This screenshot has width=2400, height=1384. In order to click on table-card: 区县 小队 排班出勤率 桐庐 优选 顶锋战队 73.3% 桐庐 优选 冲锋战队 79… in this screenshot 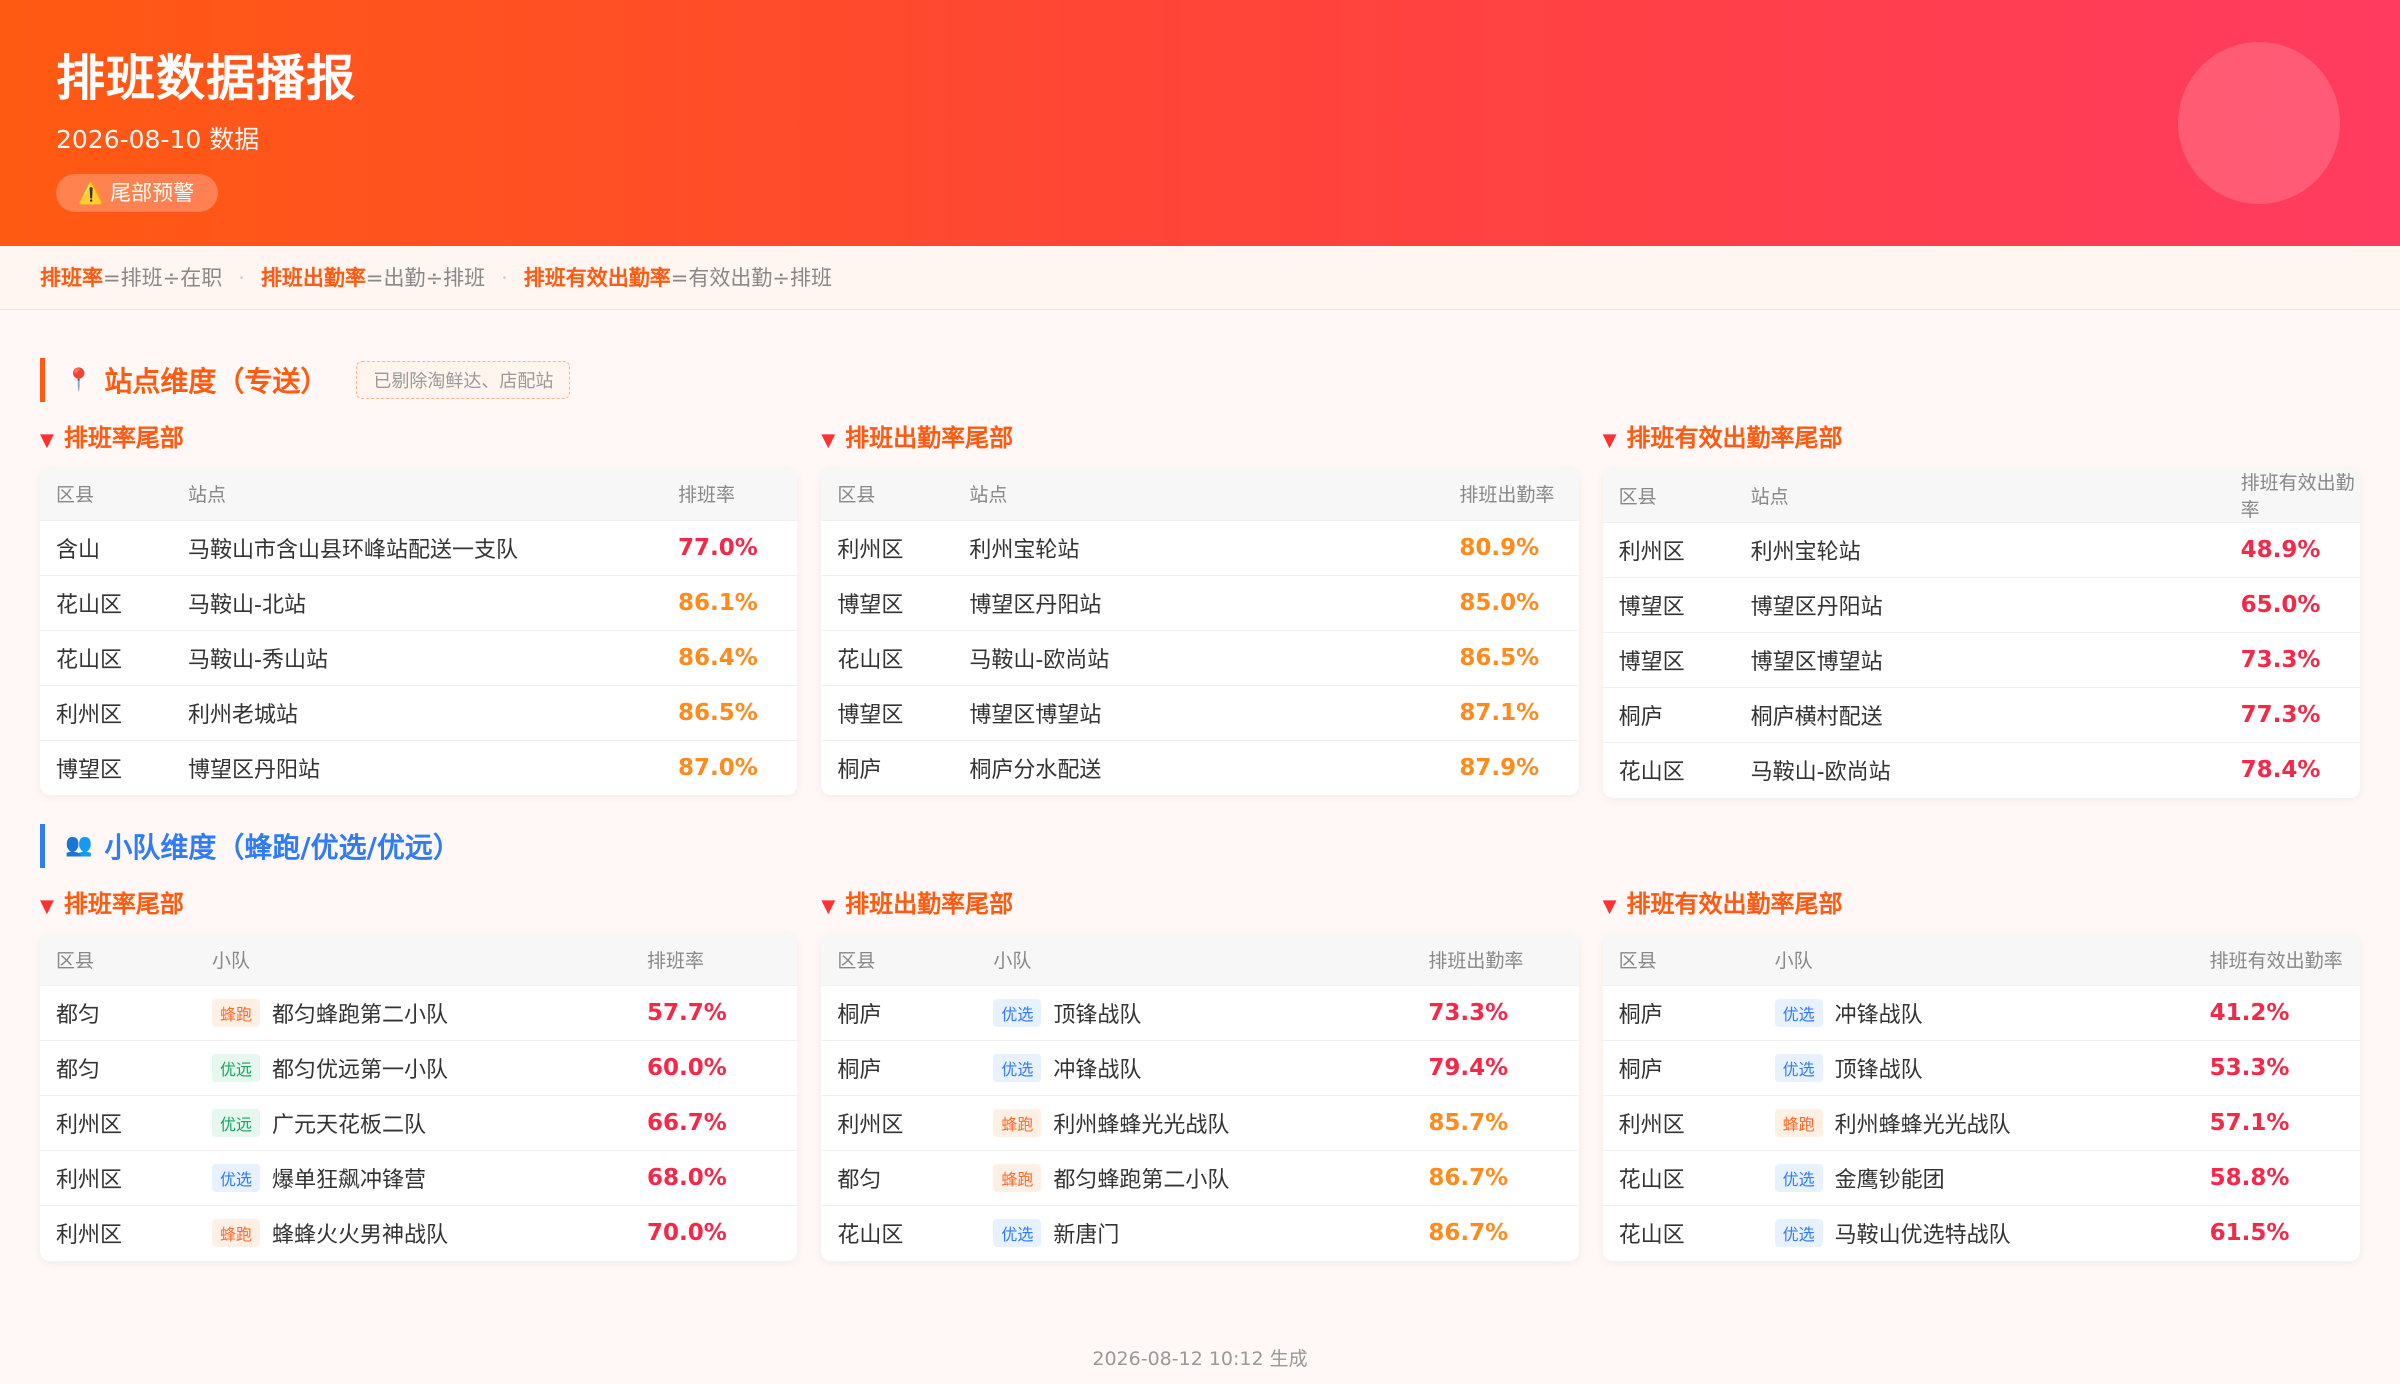, I will do `click(1200, 1097)`.